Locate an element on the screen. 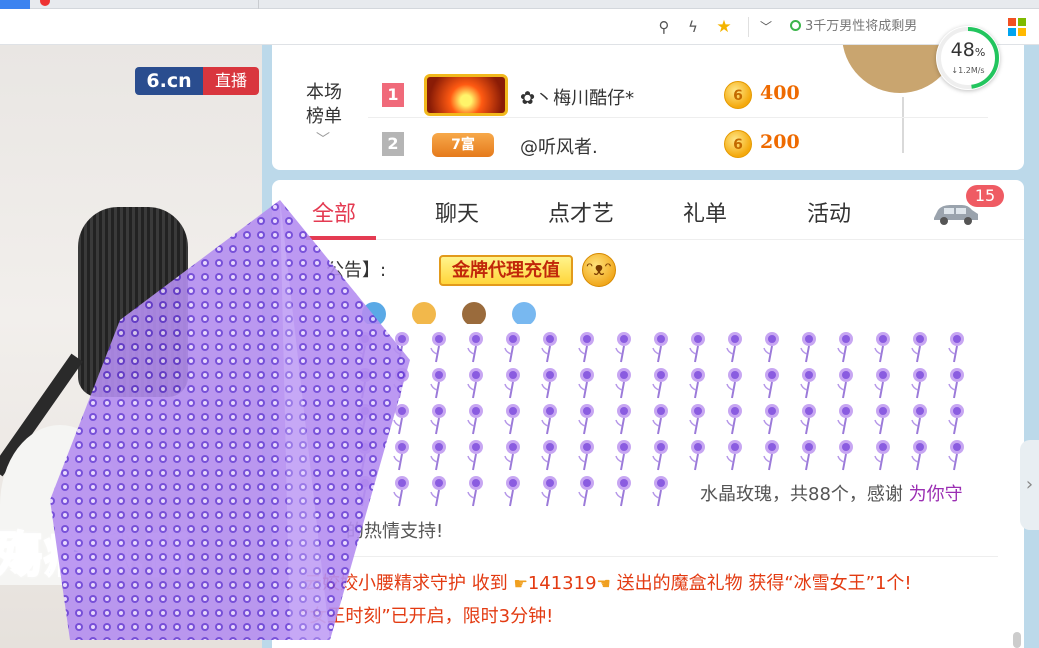 The height and width of the screenshot is (648, 1039). gift-sender-link: 为你守 is located at coordinates (936, 494).